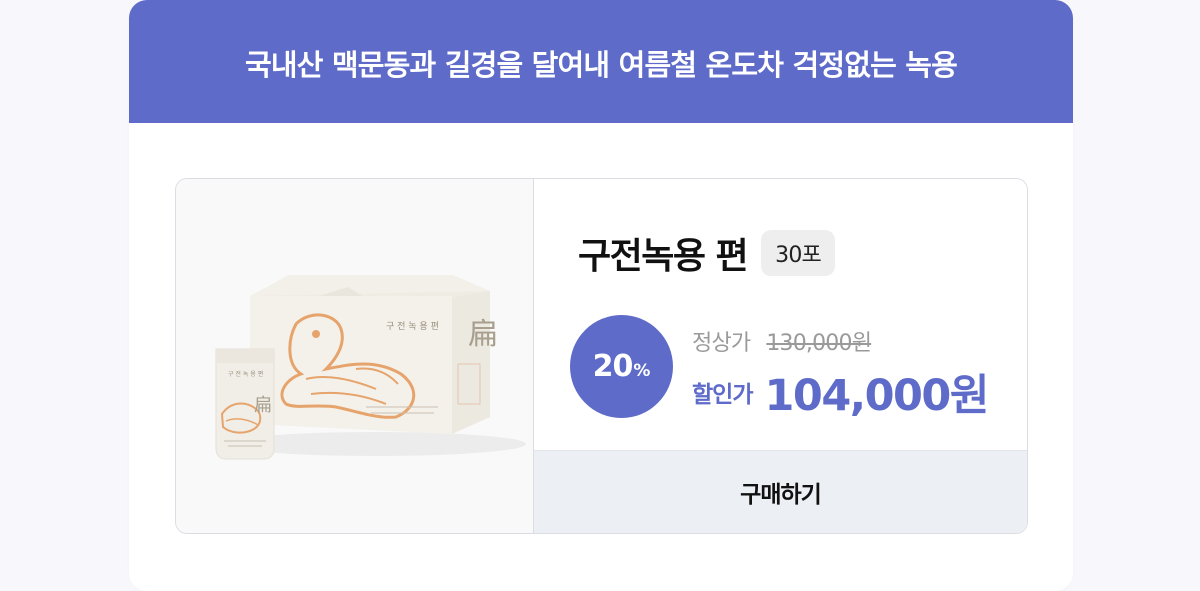 Image resolution: width=1200 pixels, height=591 pixels. What do you see at coordinates (876, 396) in the screenshot?
I see `sale-price: 104,000원` at bounding box center [876, 396].